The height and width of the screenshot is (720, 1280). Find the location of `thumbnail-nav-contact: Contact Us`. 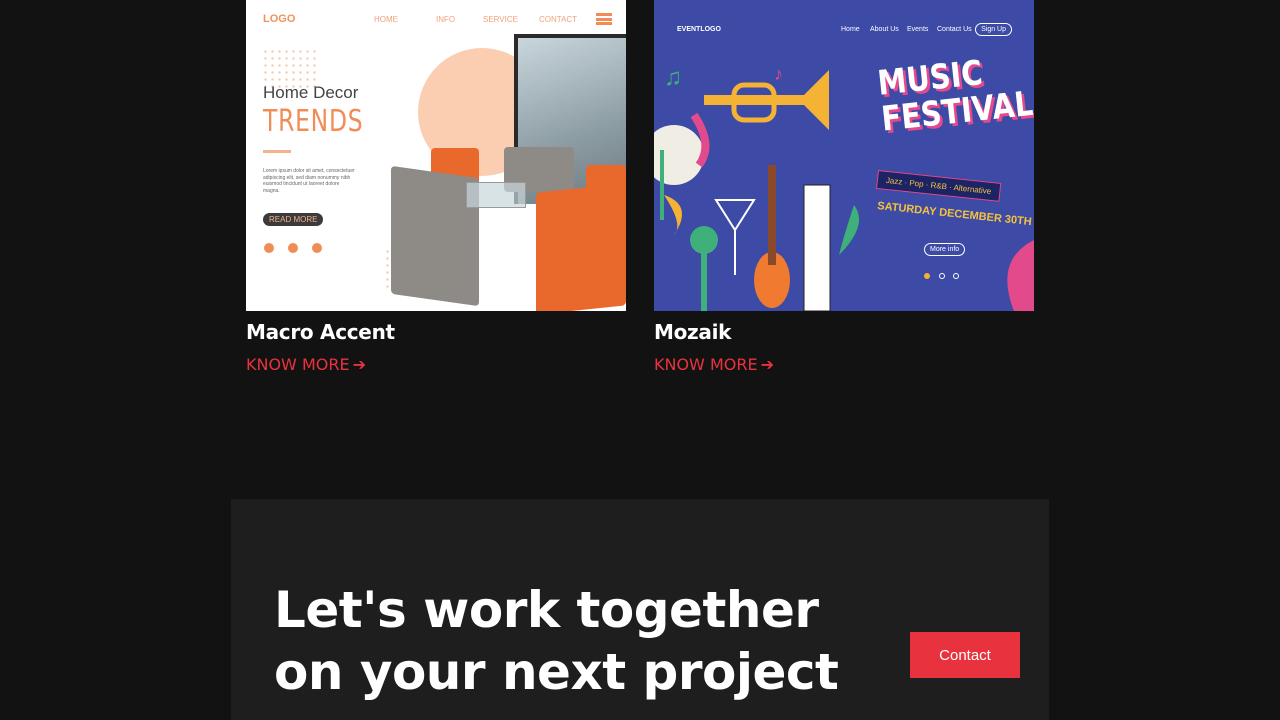

thumbnail-nav-contact: Contact Us is located at coordinates (954, 29).